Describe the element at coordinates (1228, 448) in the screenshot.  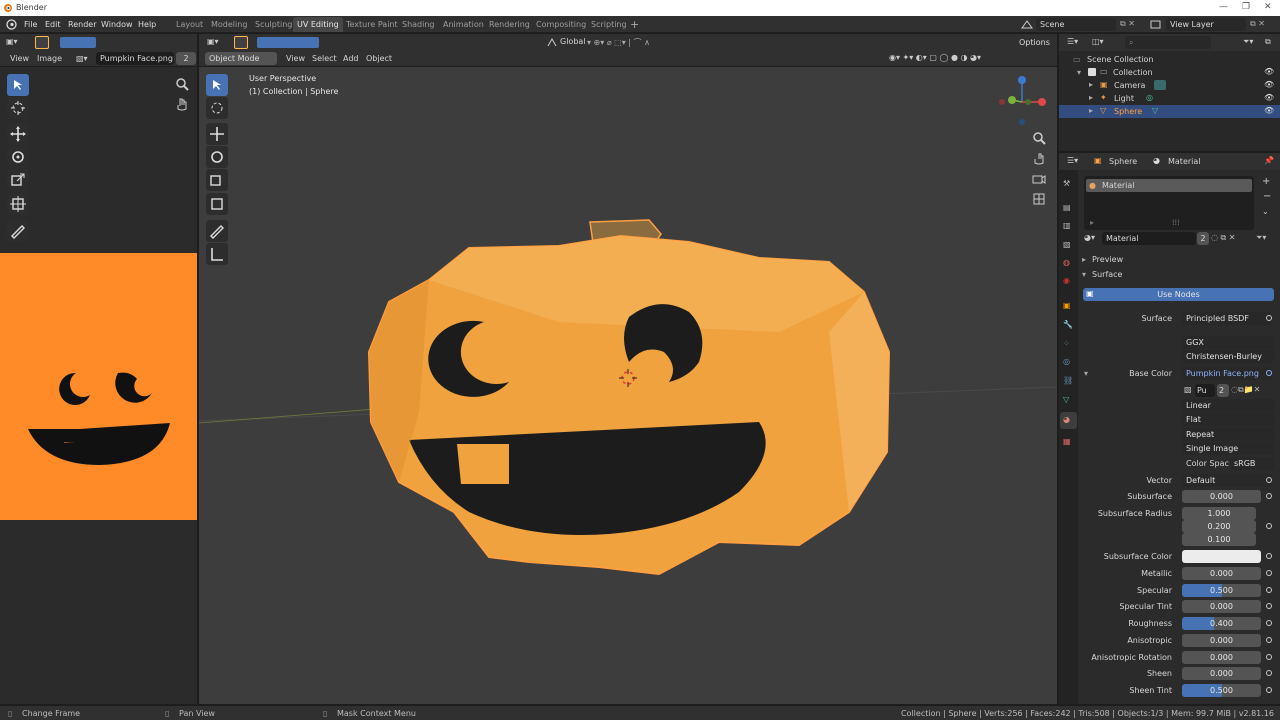
I see `source-dropdown: Single Image` at that location.